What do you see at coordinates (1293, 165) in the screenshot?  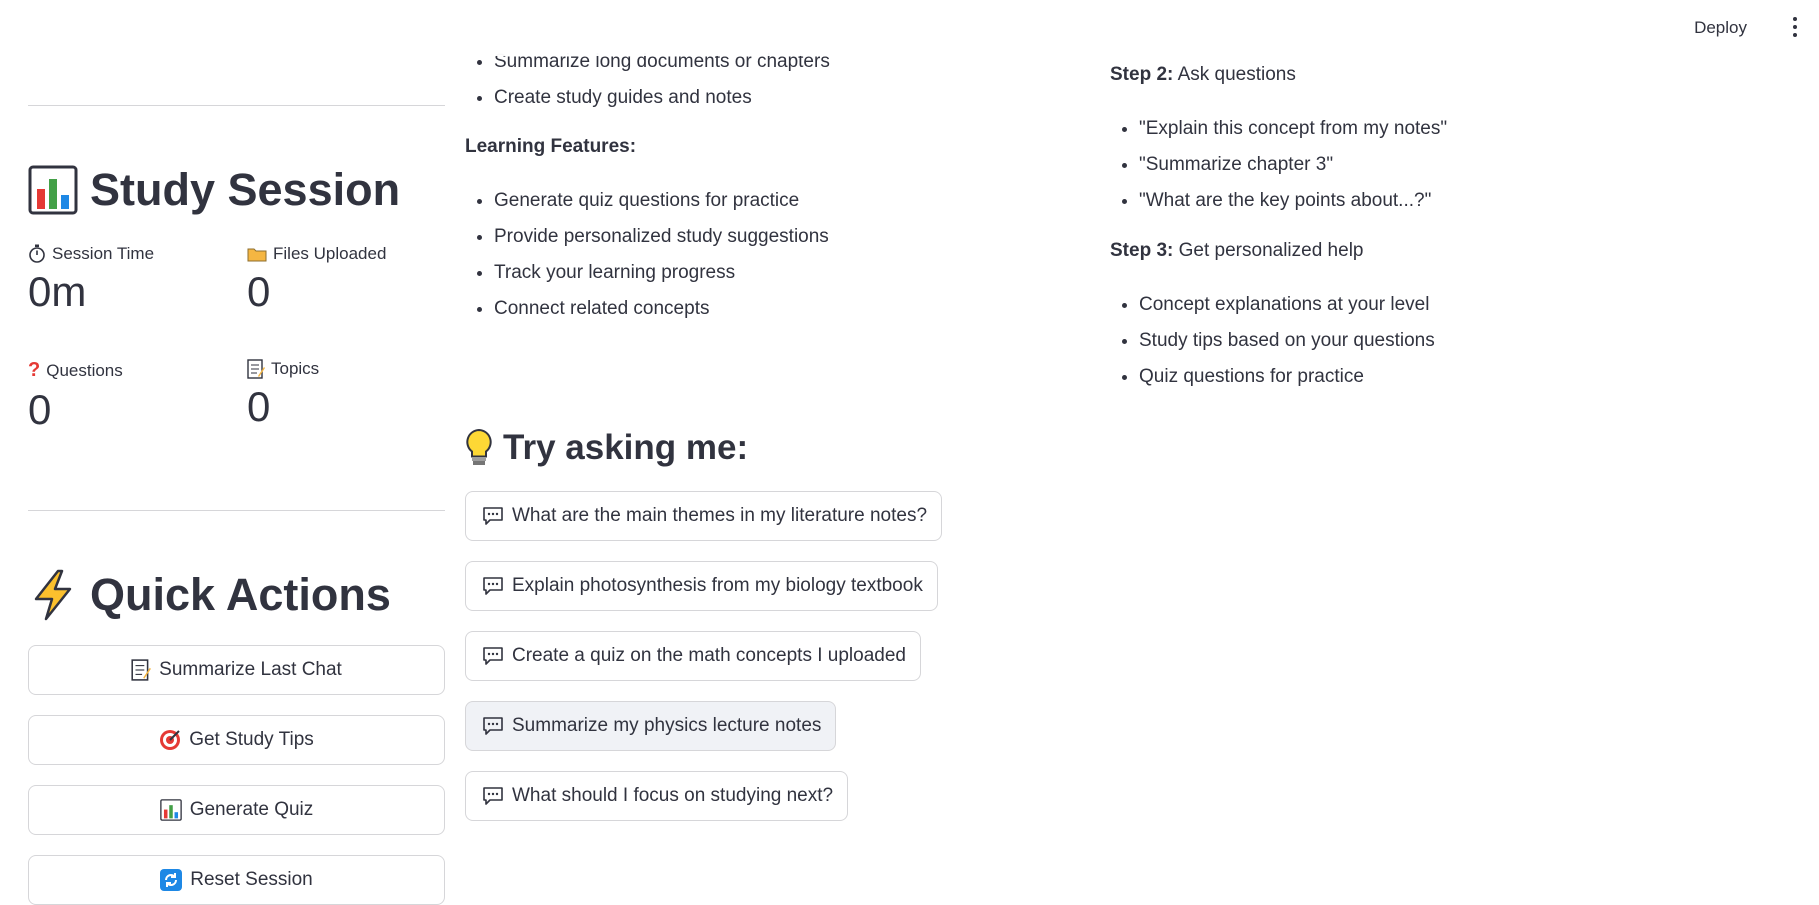 I see `list-item: "Summarize chapter 3"` at bounding box center [1293, 165].